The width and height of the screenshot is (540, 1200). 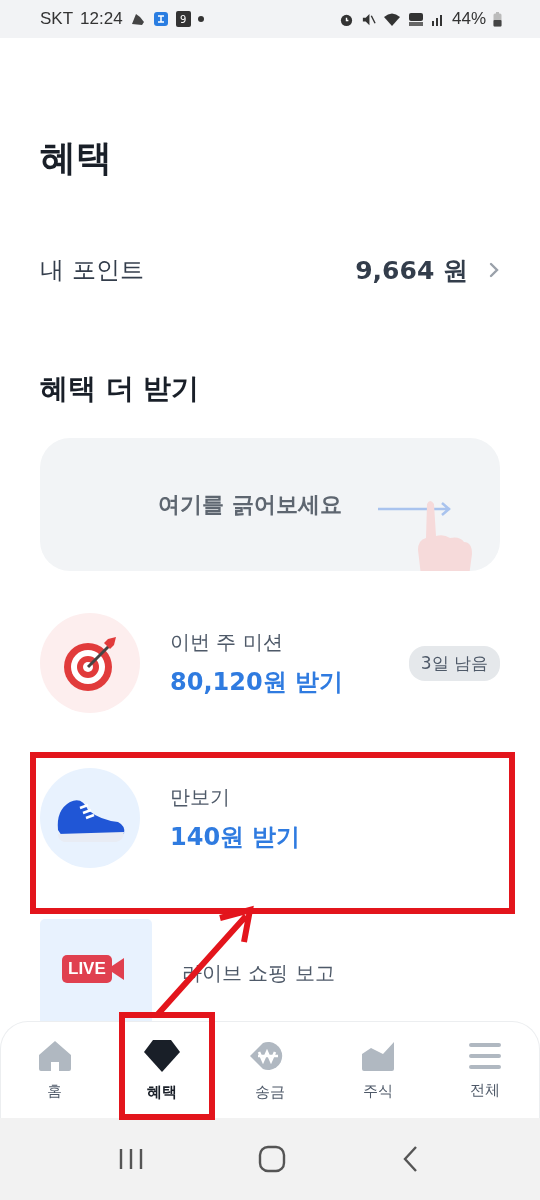 I want to click on nav-tab: 혜택, so click(x=162, y=1070).